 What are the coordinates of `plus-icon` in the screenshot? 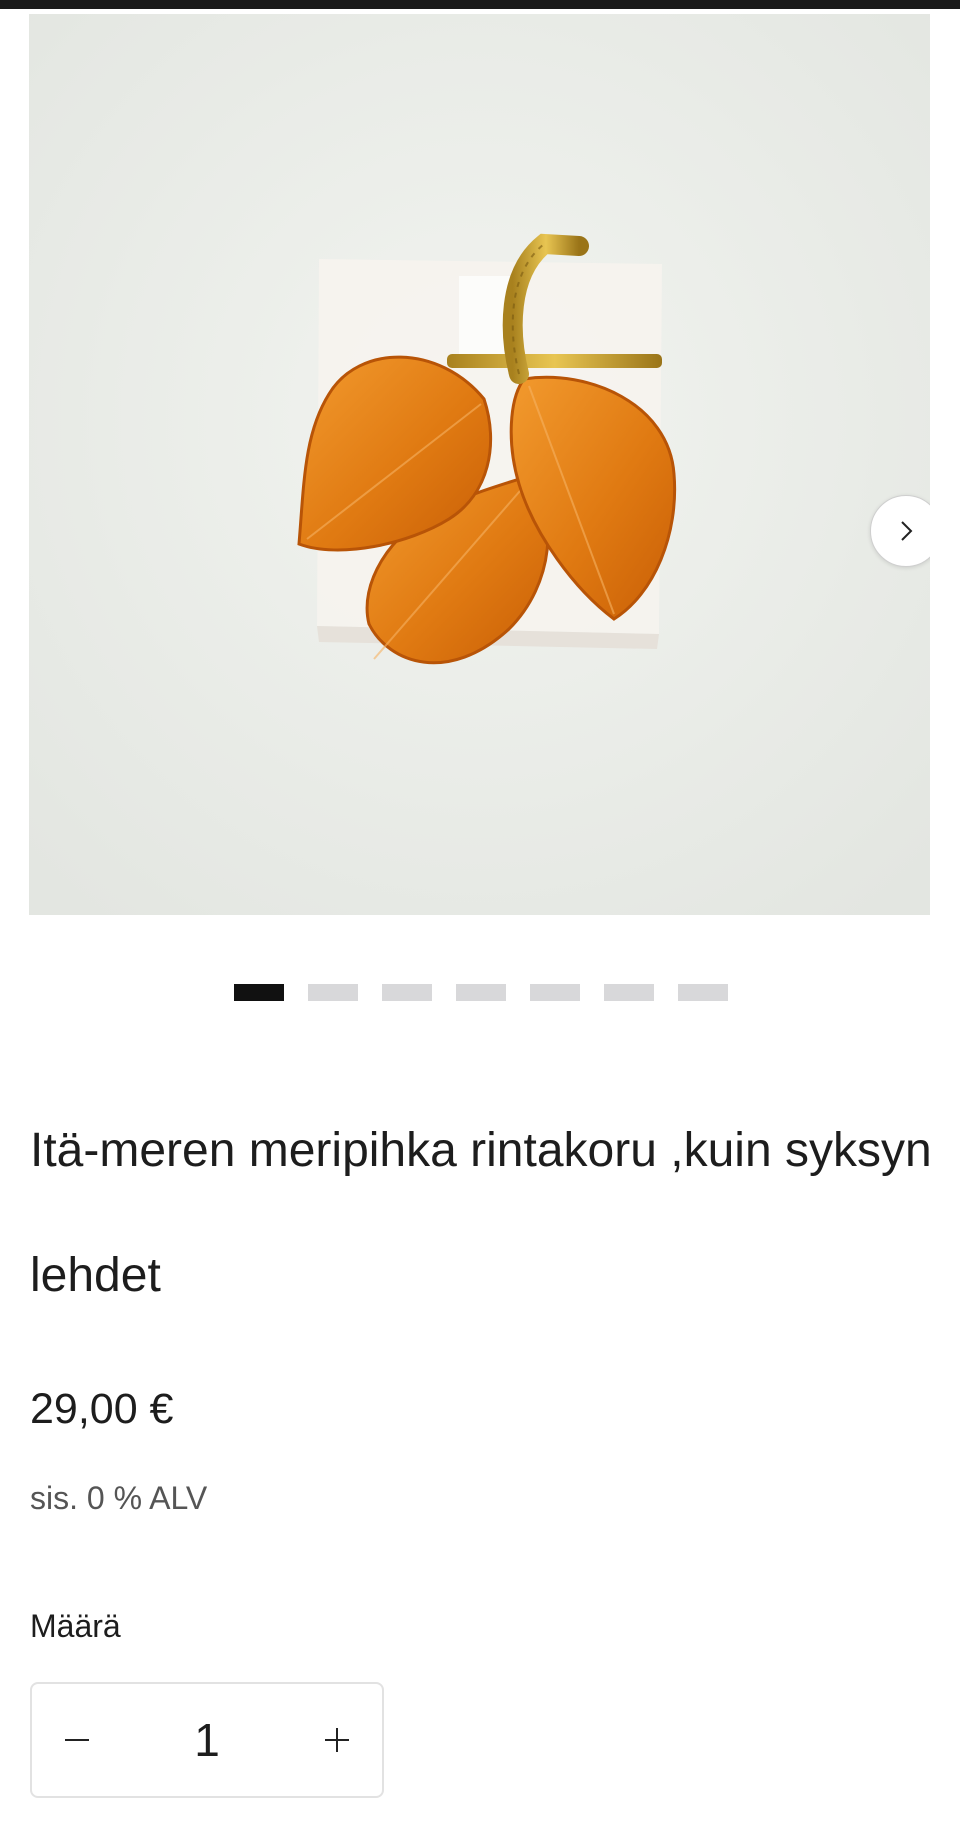 It's located at (337, 1740).